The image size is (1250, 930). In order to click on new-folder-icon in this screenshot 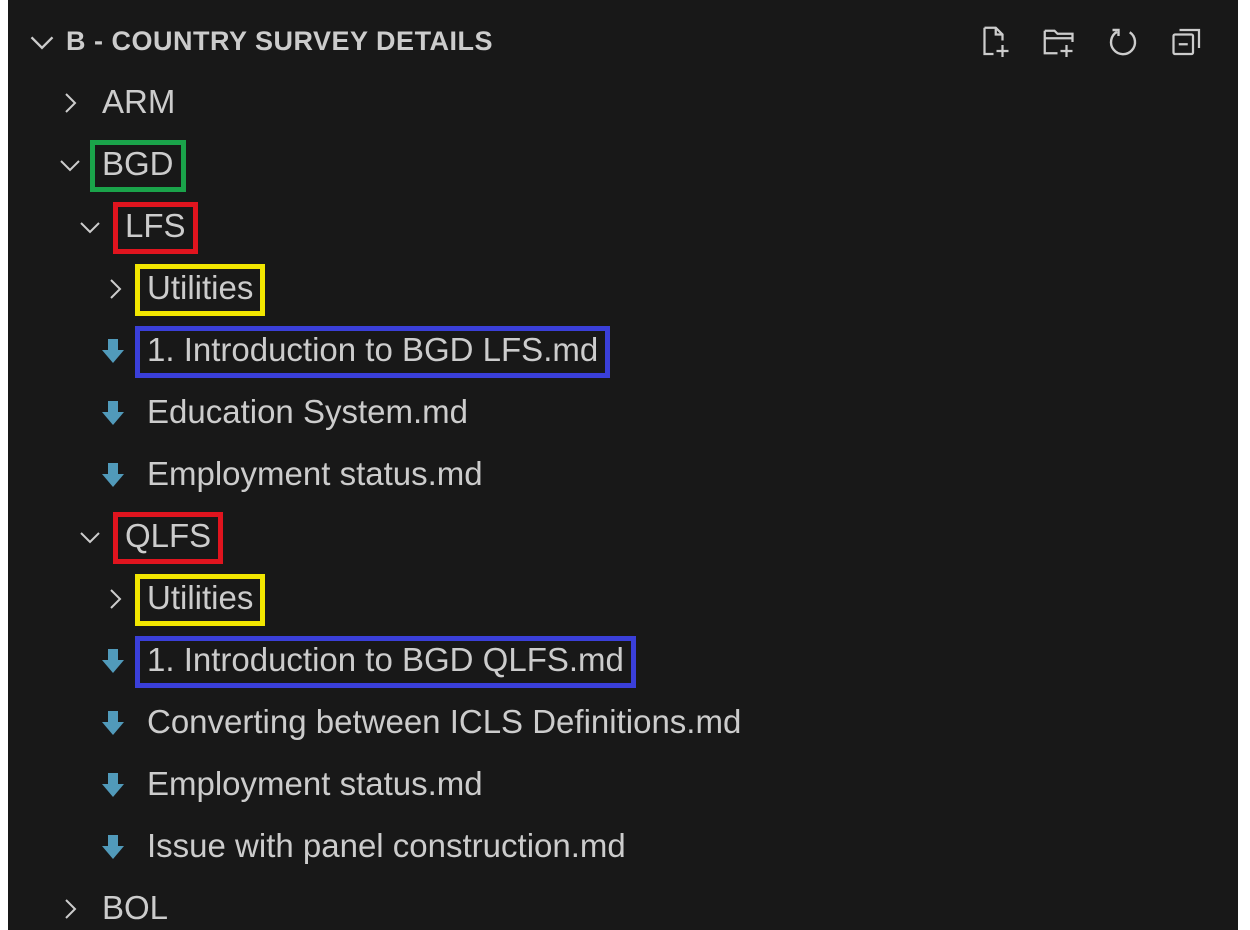, I will do `click(1058, 43)`.